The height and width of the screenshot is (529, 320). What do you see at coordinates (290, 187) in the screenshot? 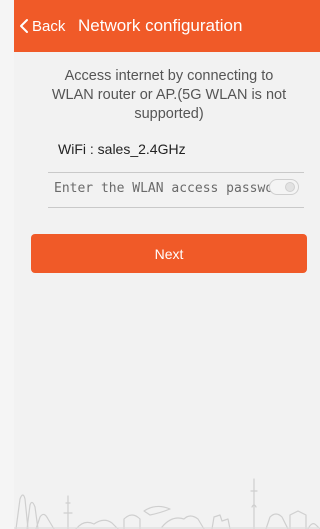
I see `toggle-knob` at bounding box center [290, 187].